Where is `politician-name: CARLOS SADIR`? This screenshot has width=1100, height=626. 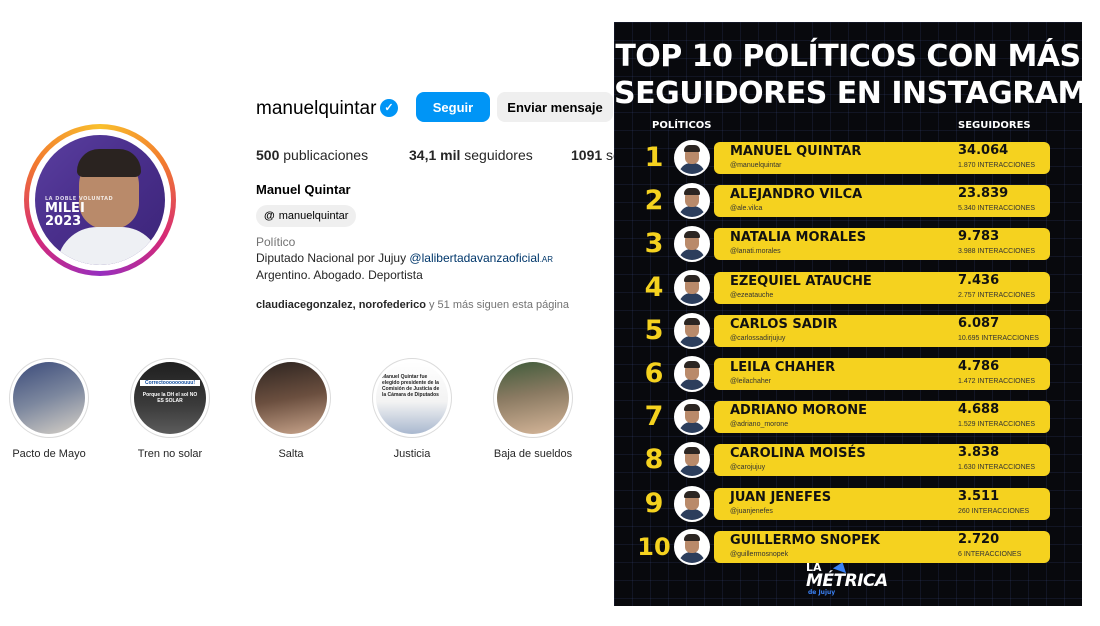 politician-name: CARLOS SADIR is located at coordinates (784, 324).